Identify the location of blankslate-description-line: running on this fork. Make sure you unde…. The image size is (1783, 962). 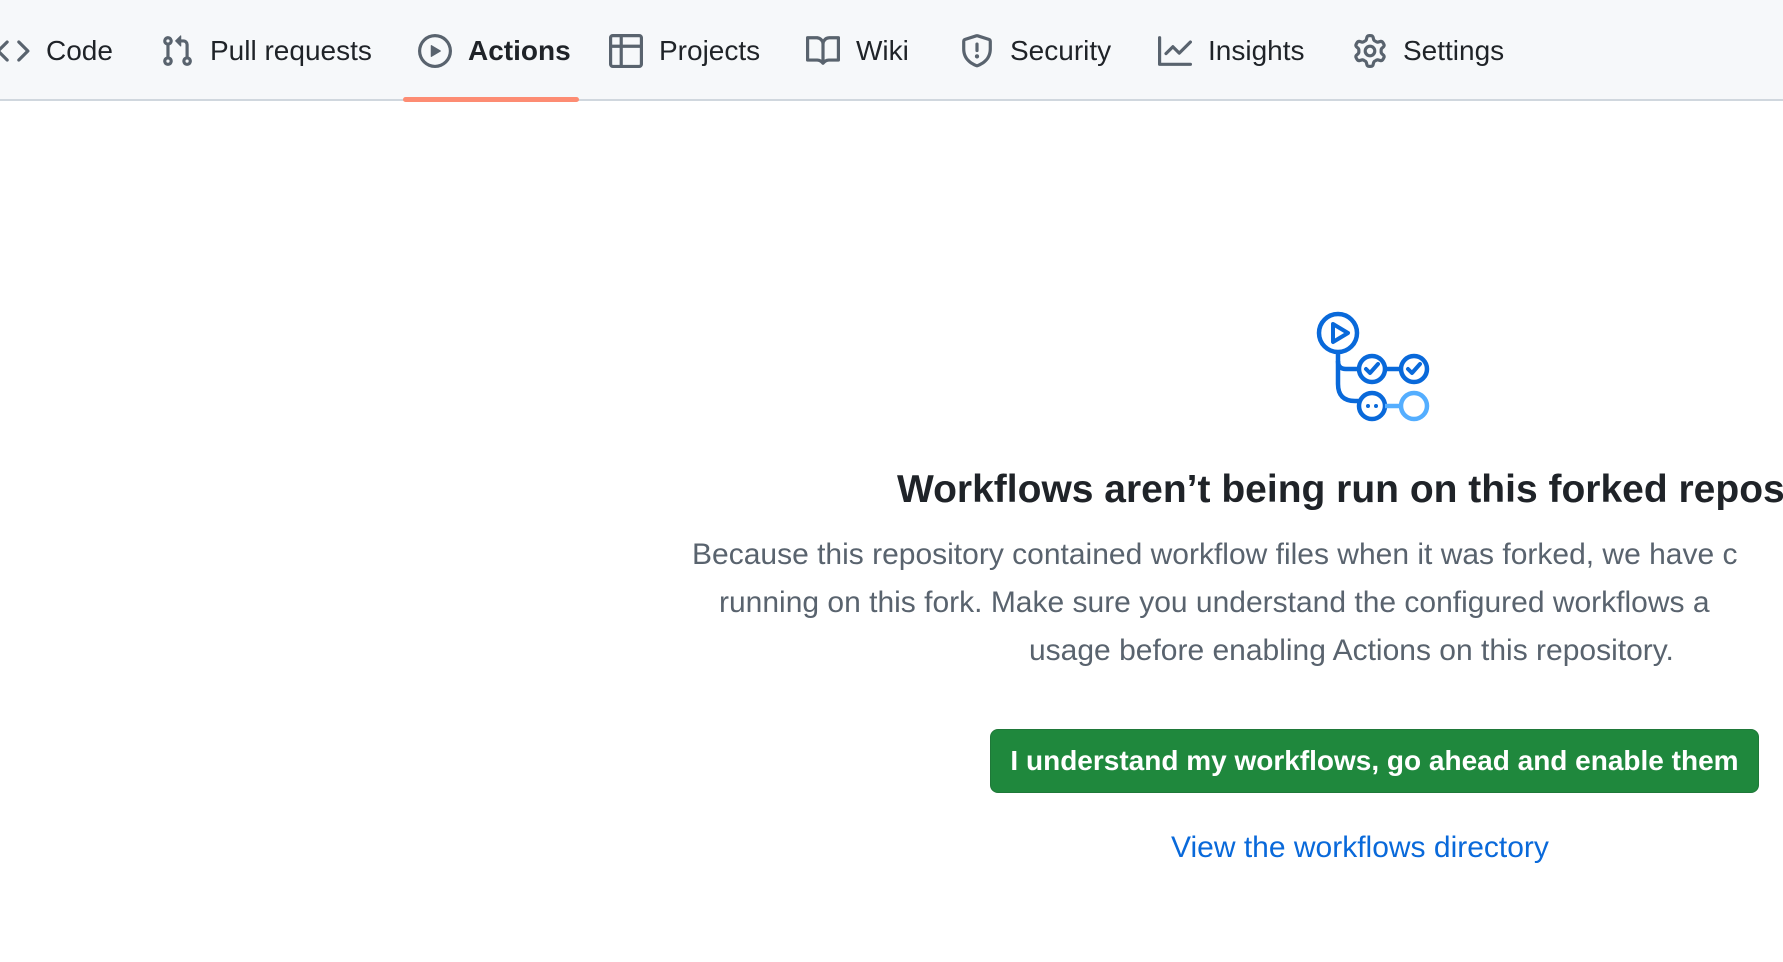
(1214, 602).